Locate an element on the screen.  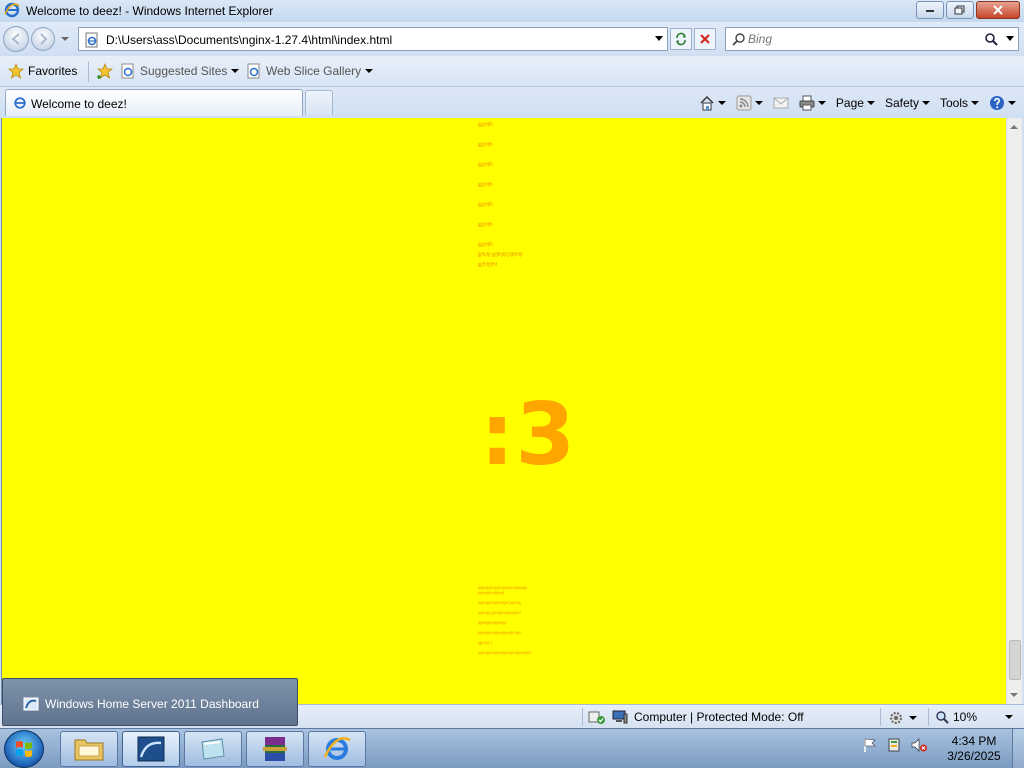
taskbar-app-button is located at coordinates (213, 749).